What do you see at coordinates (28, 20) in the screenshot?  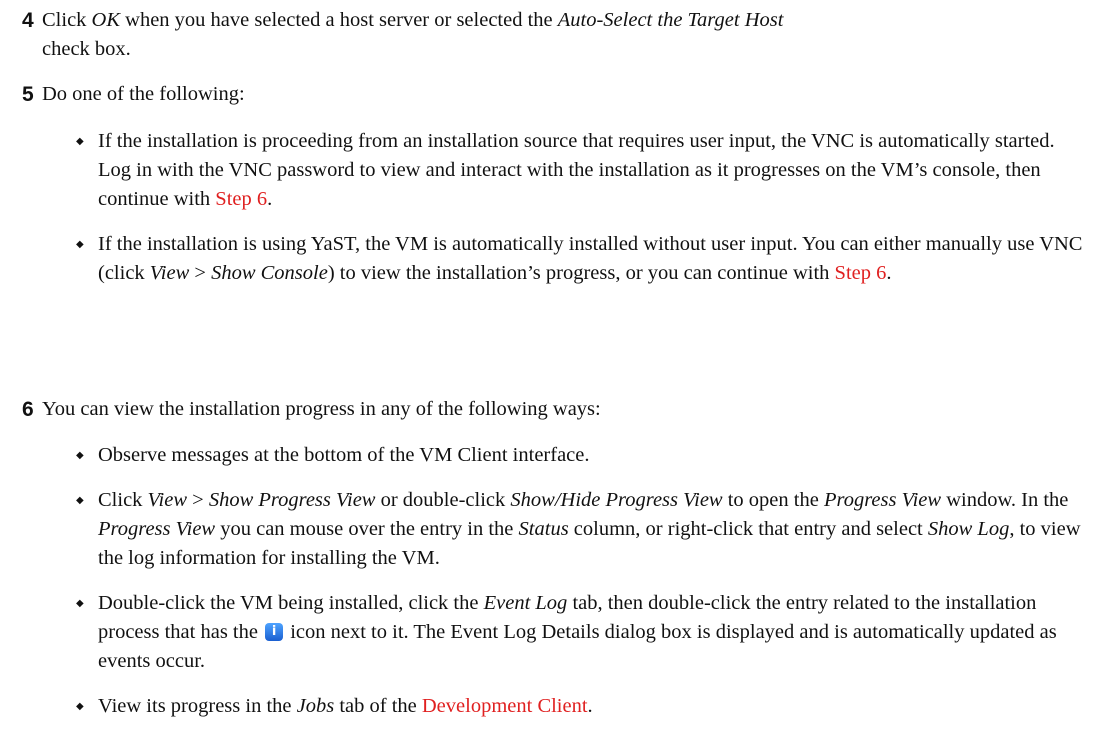 I see `step-number-4: 4` at bounding box center [28, 20].